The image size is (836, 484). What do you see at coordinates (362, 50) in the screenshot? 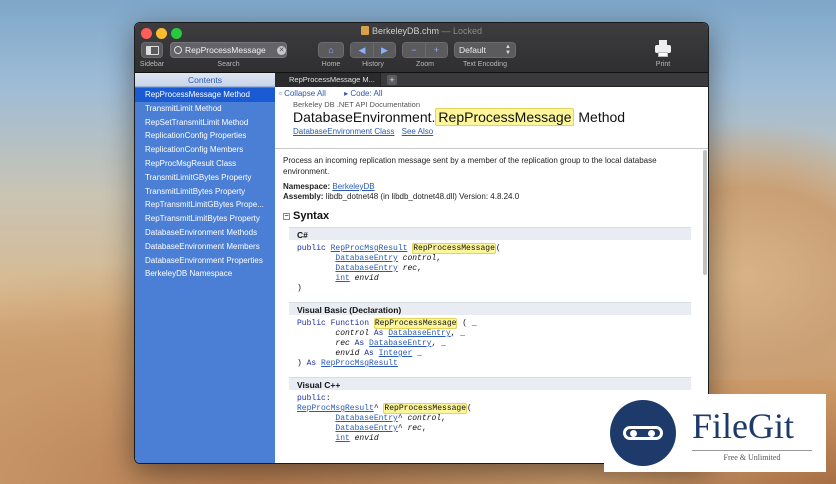
I see `back-arrow-icon: ◀` at bounding box center [362, 50].